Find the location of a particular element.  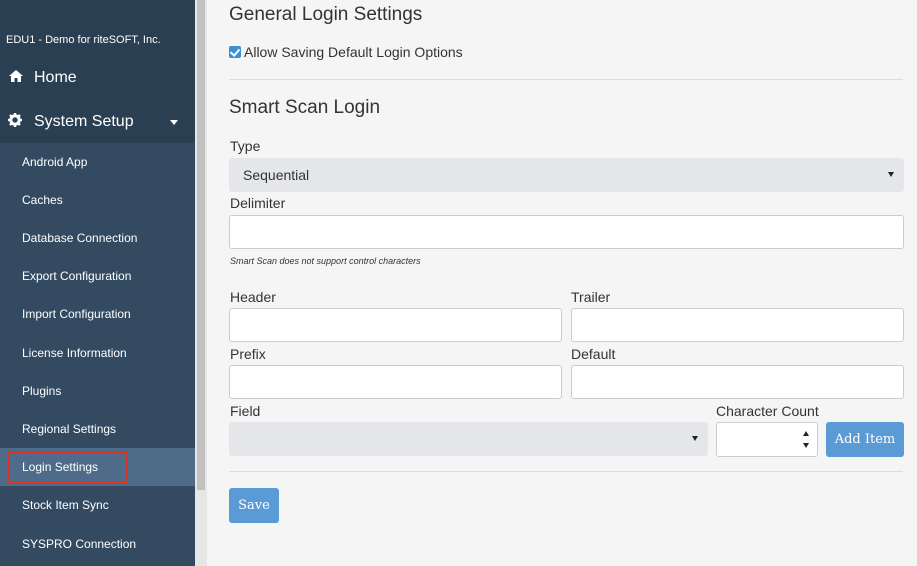

nav-home-label: Home is located at coordinates (55, 77).